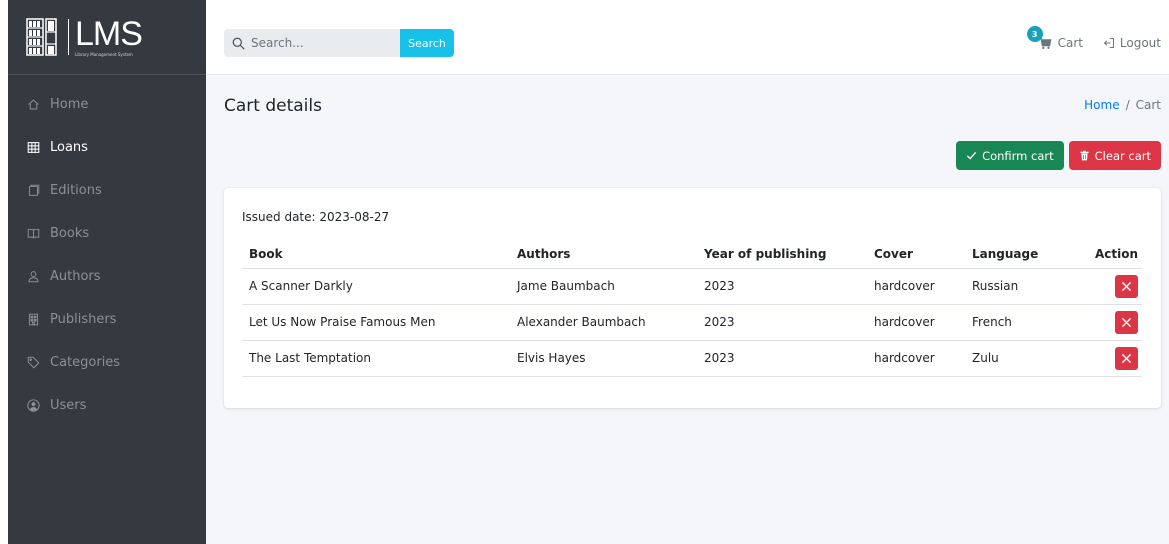 This screenshot has width=1169, height=544. I want to click on book-open-icon, so click(33, 234).